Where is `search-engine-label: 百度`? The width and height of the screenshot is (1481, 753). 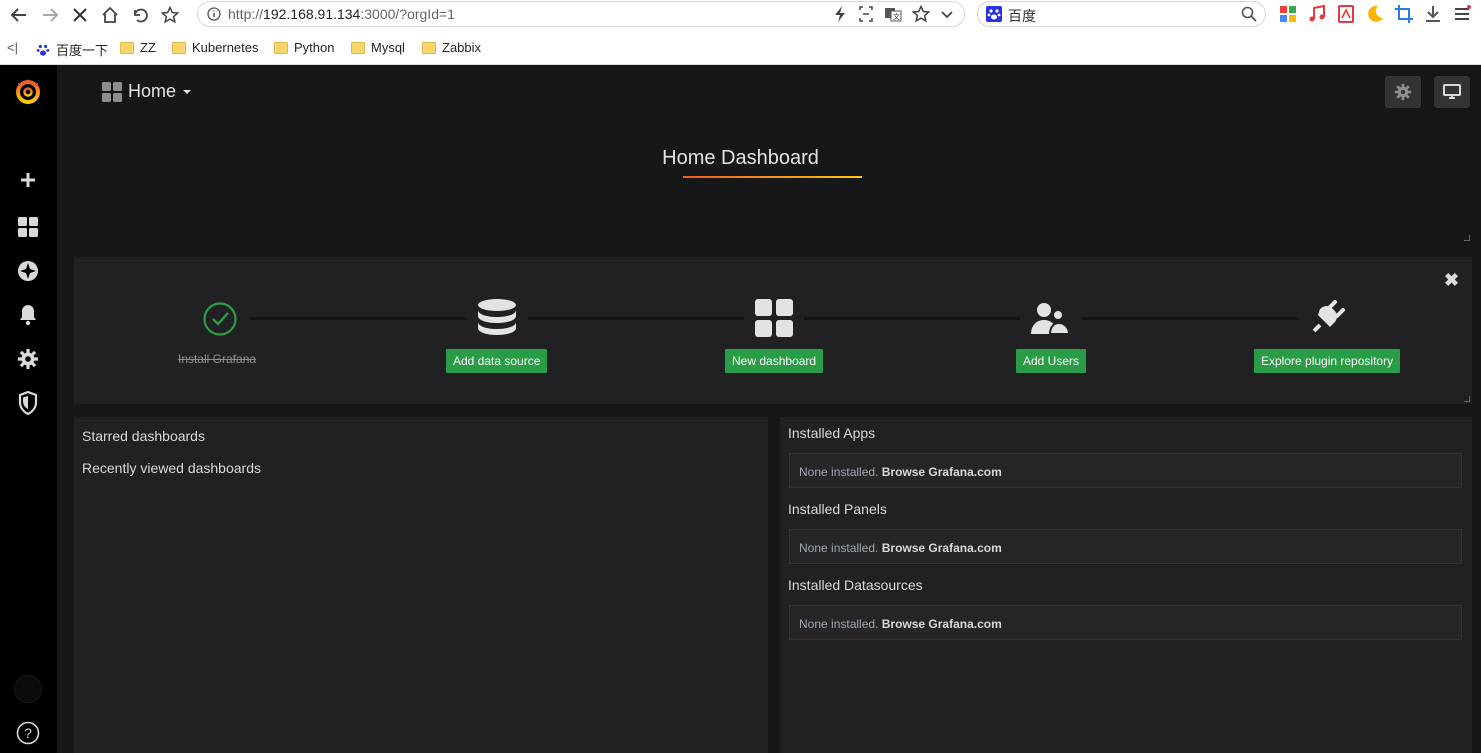
search-engine-label: 百度 is located at coordinates (1022, 16).